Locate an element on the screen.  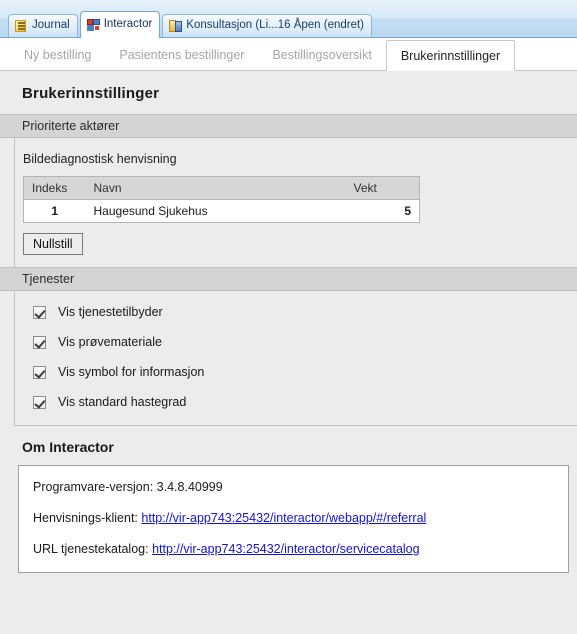
window-tab-label: Konsultasjon (Li...16 Åpen (endret) is located at coordinates (275, 25).